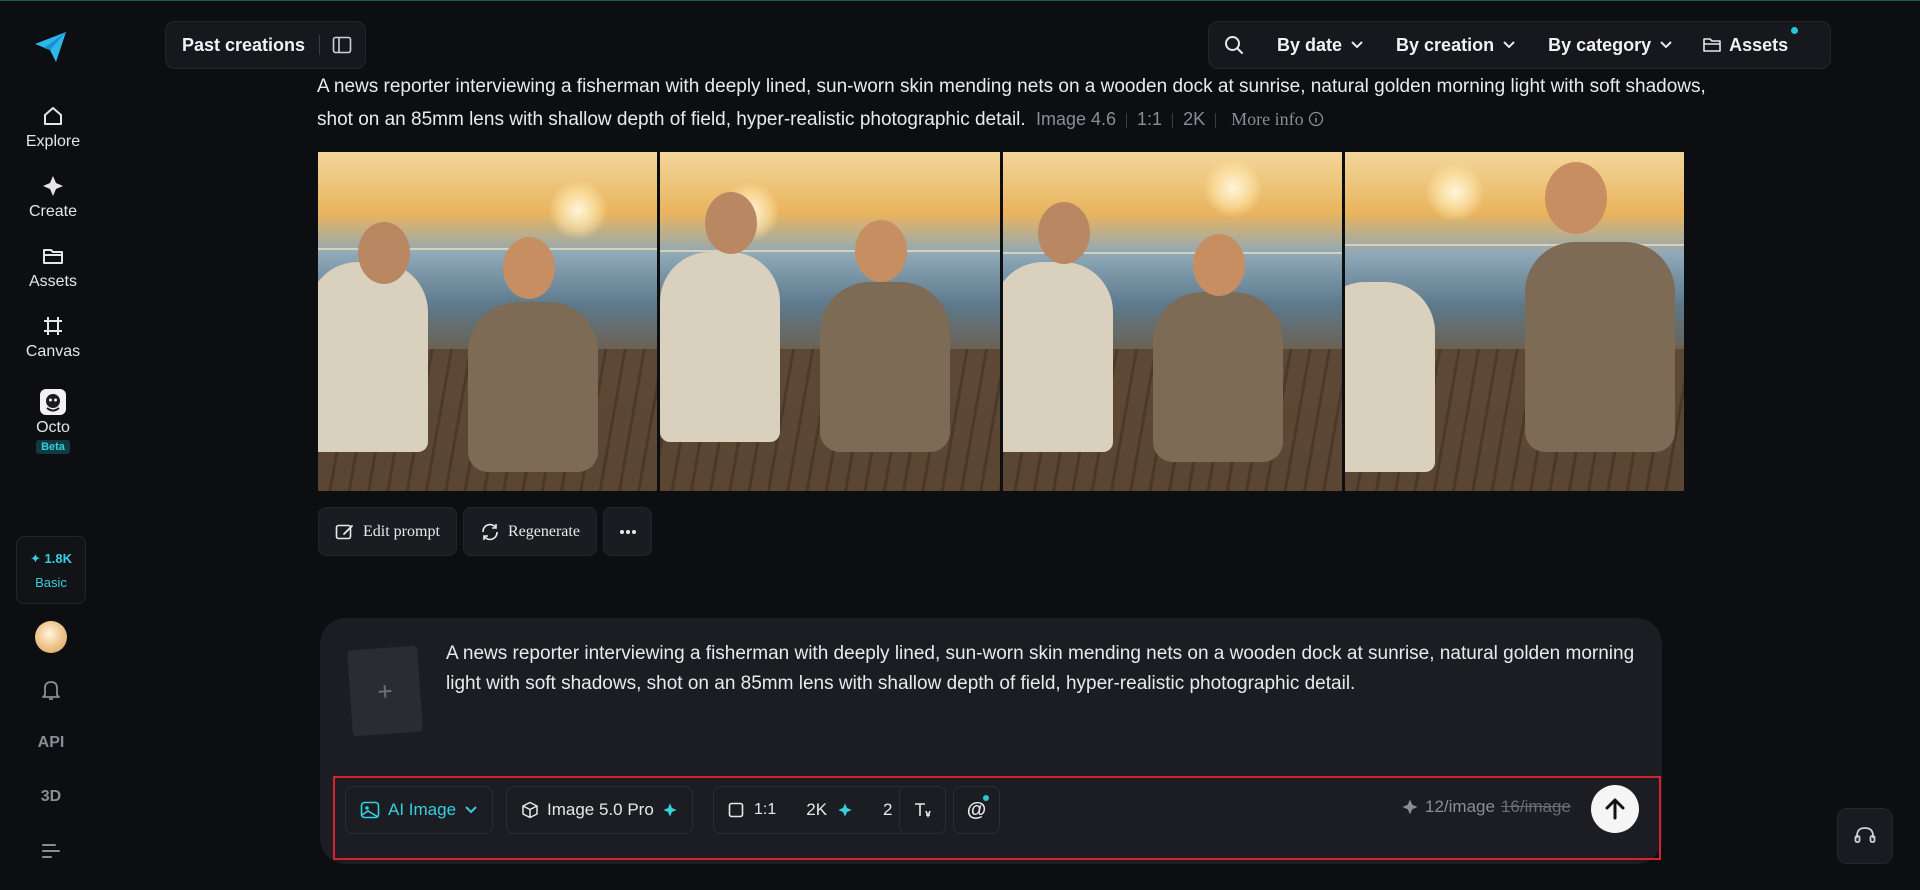 Image resolution: width=1920 pixels, height=890 pixels. I want to click on regenerate-button: Regenerate, so click(530, 531).